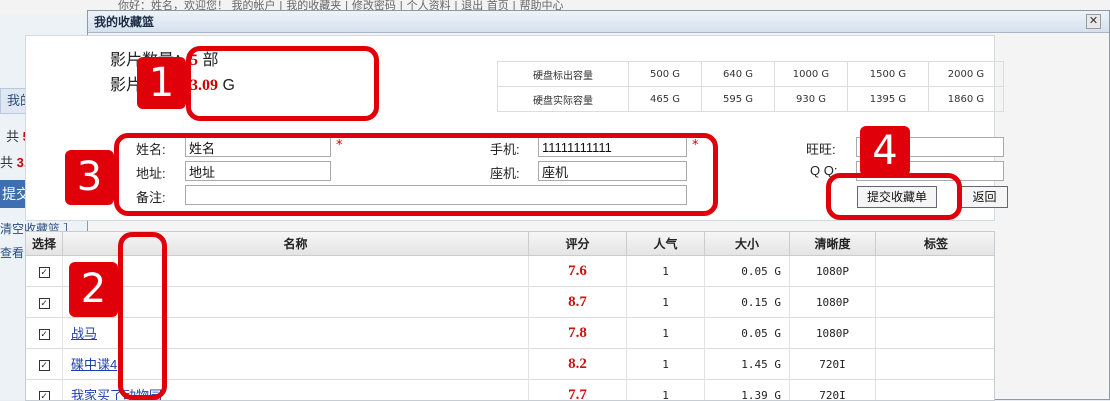  What do you see at coordinates (833, 244) in the screenshot?
I see `col-header-quality: 清晰度` at bounding box center [833, 244].